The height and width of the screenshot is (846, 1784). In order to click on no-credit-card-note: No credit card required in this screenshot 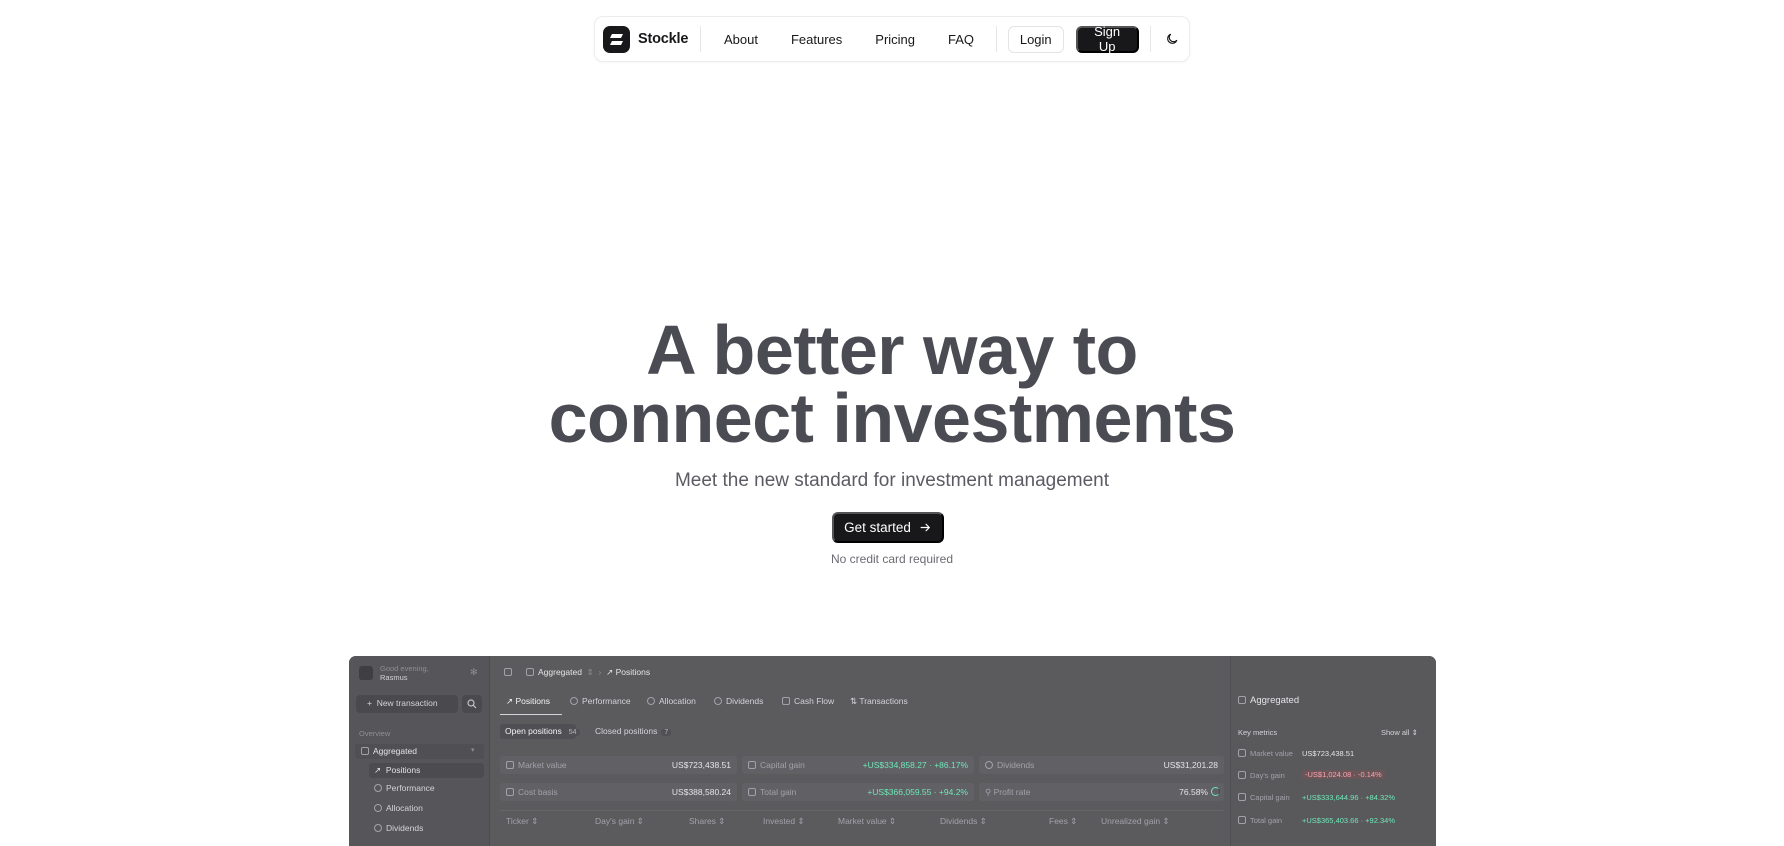, I will do `click(892, 559)`.